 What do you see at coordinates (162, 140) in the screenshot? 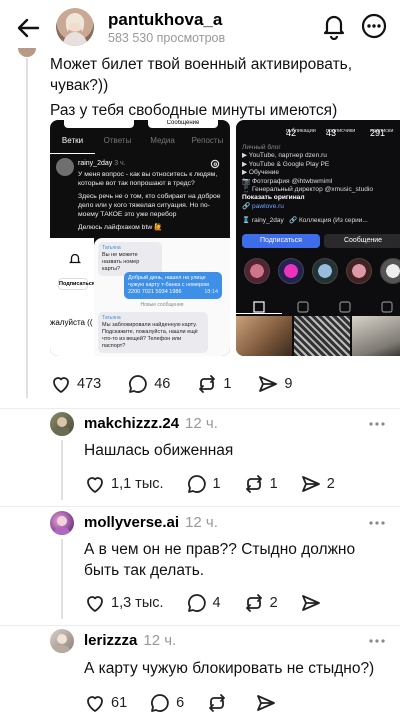
I see `screenshot-tab: Медиа` at bounding box center [162, 140].